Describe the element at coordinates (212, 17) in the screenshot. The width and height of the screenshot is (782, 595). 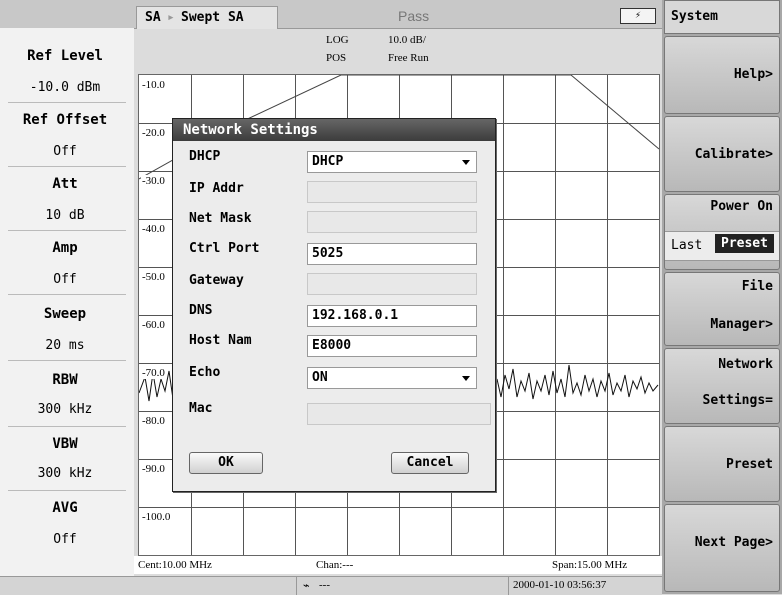
I see `sub-mode-label: Swept SA` at that location.